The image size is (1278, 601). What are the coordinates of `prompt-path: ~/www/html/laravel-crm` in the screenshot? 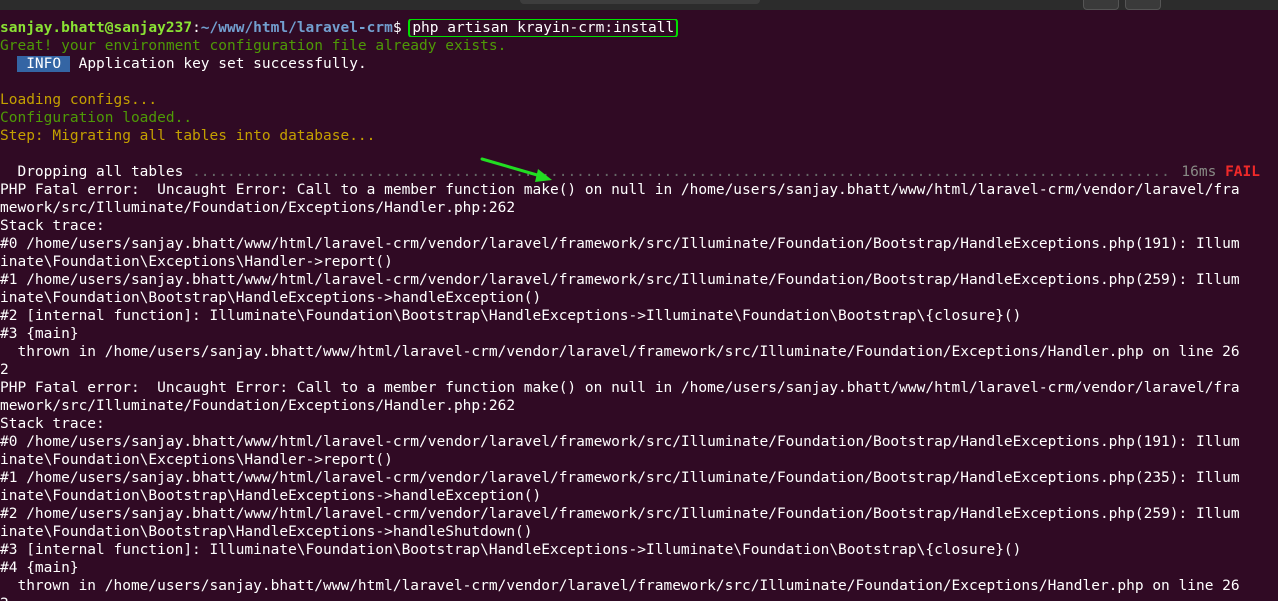 It's located at (296, 28).